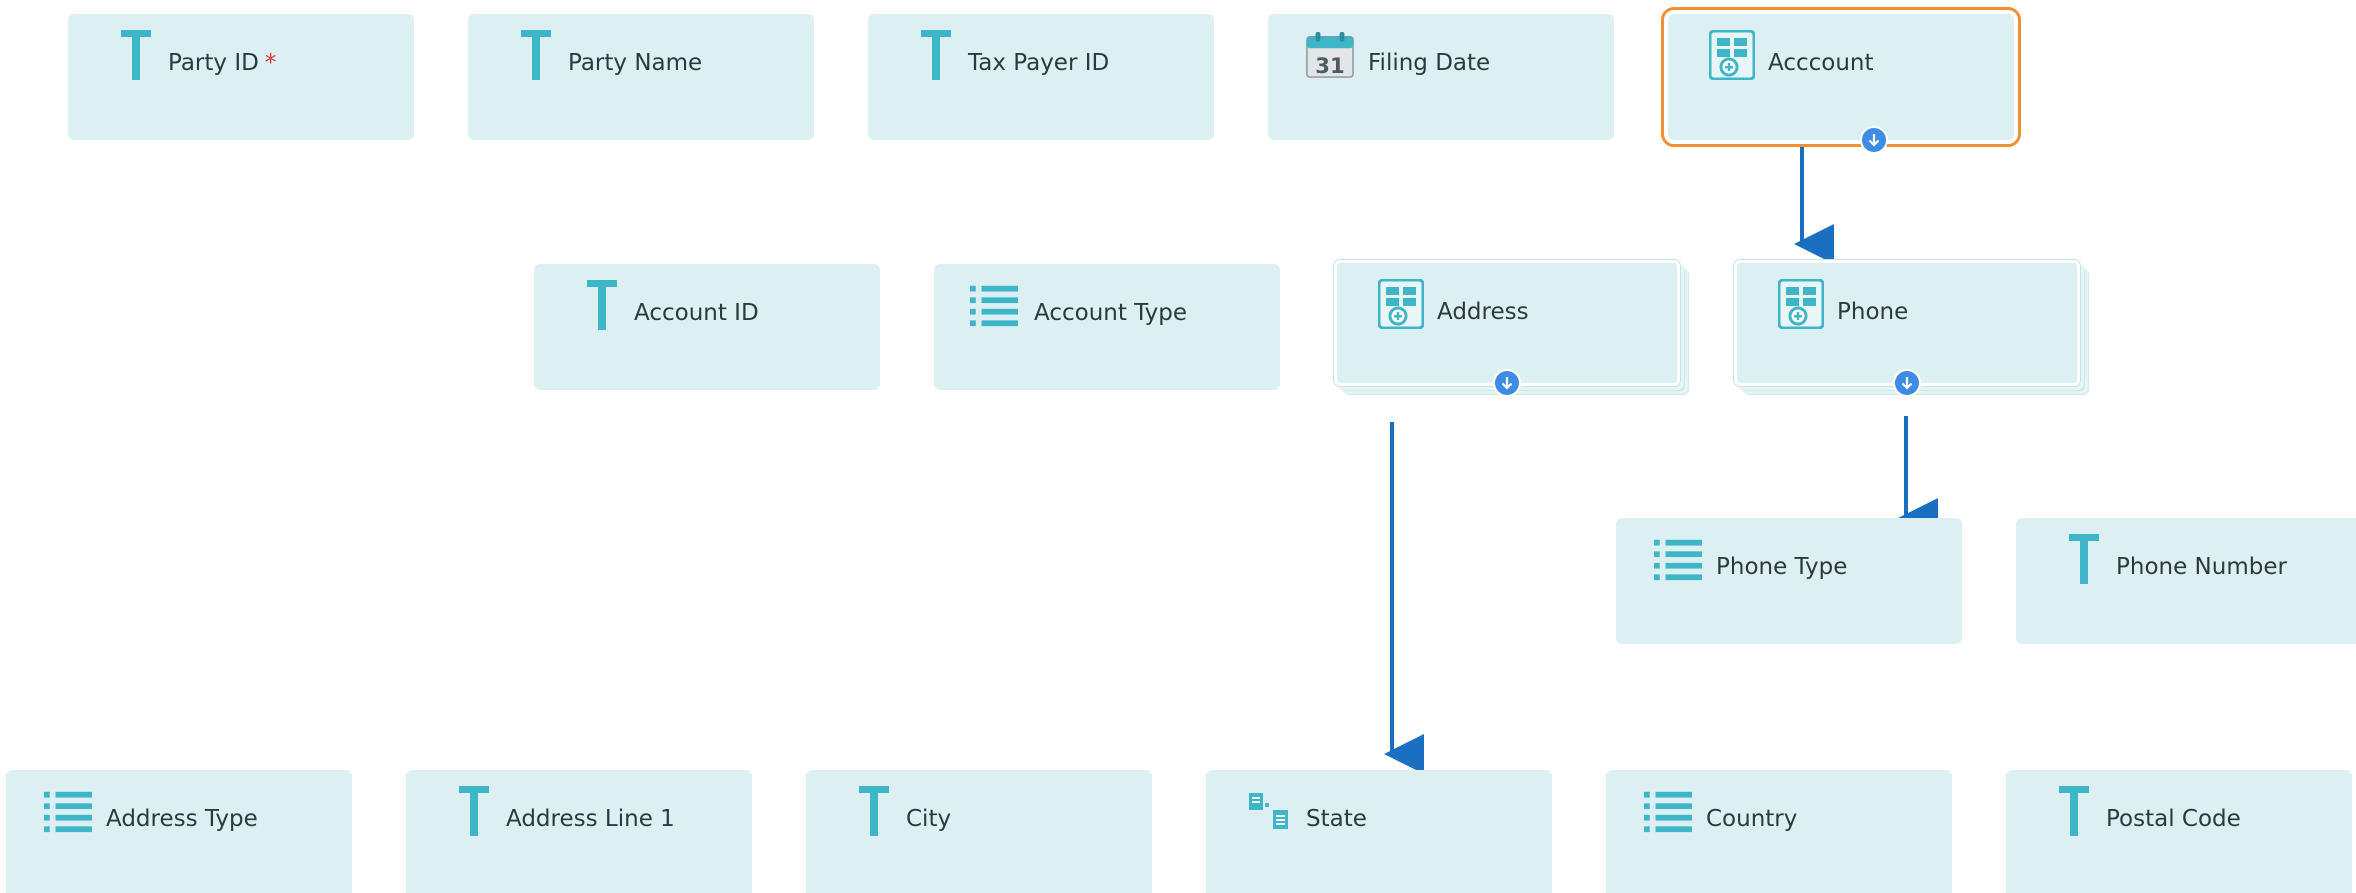 This screenshot has height=893, width=2356. What do you see at coordinates (241, 77) in the screenshot?
I see `field-card-party-id: Party ID *` at bounding box center [241, 77].